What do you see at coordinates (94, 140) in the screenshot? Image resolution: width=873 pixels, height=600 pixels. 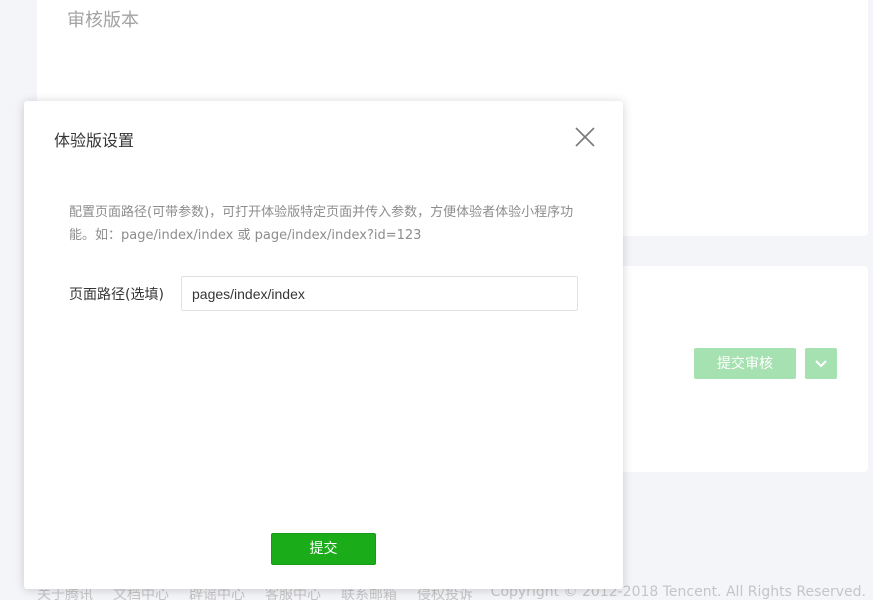 I see `dialog-title: 体验版设置` at bounding box center [94, 140].